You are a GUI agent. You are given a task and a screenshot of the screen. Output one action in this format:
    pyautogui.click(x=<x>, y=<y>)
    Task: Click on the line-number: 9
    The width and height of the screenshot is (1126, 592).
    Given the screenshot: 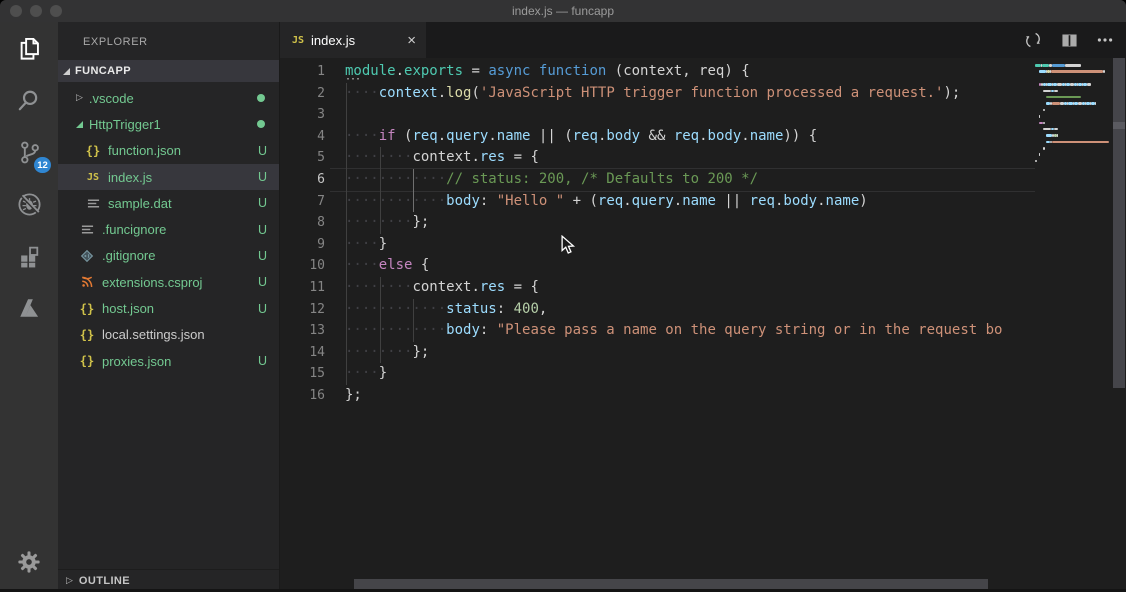 What is the action you would take?
    pyautogui.click(x=306, y=245)
    